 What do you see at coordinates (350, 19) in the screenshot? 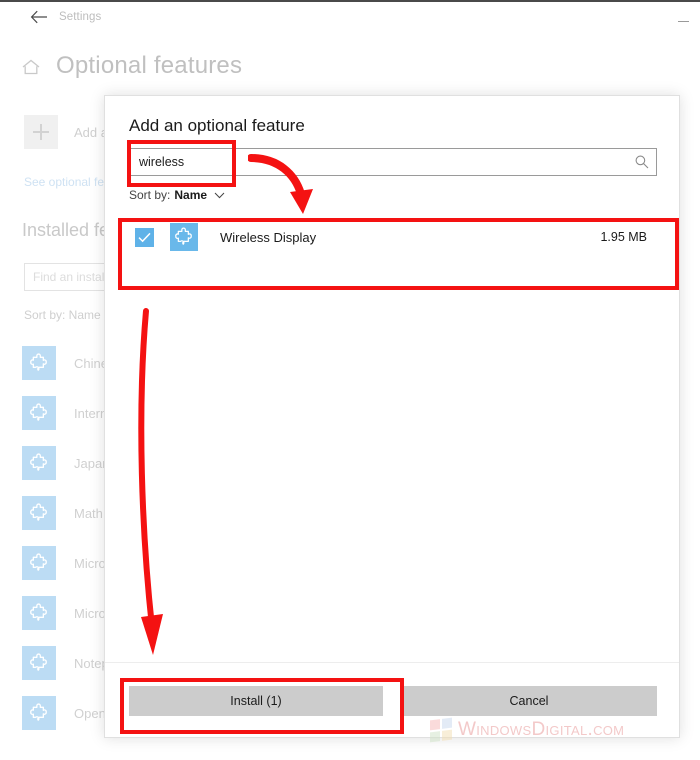
I see `title-bar: Settings` at bounding box center [350, 19].